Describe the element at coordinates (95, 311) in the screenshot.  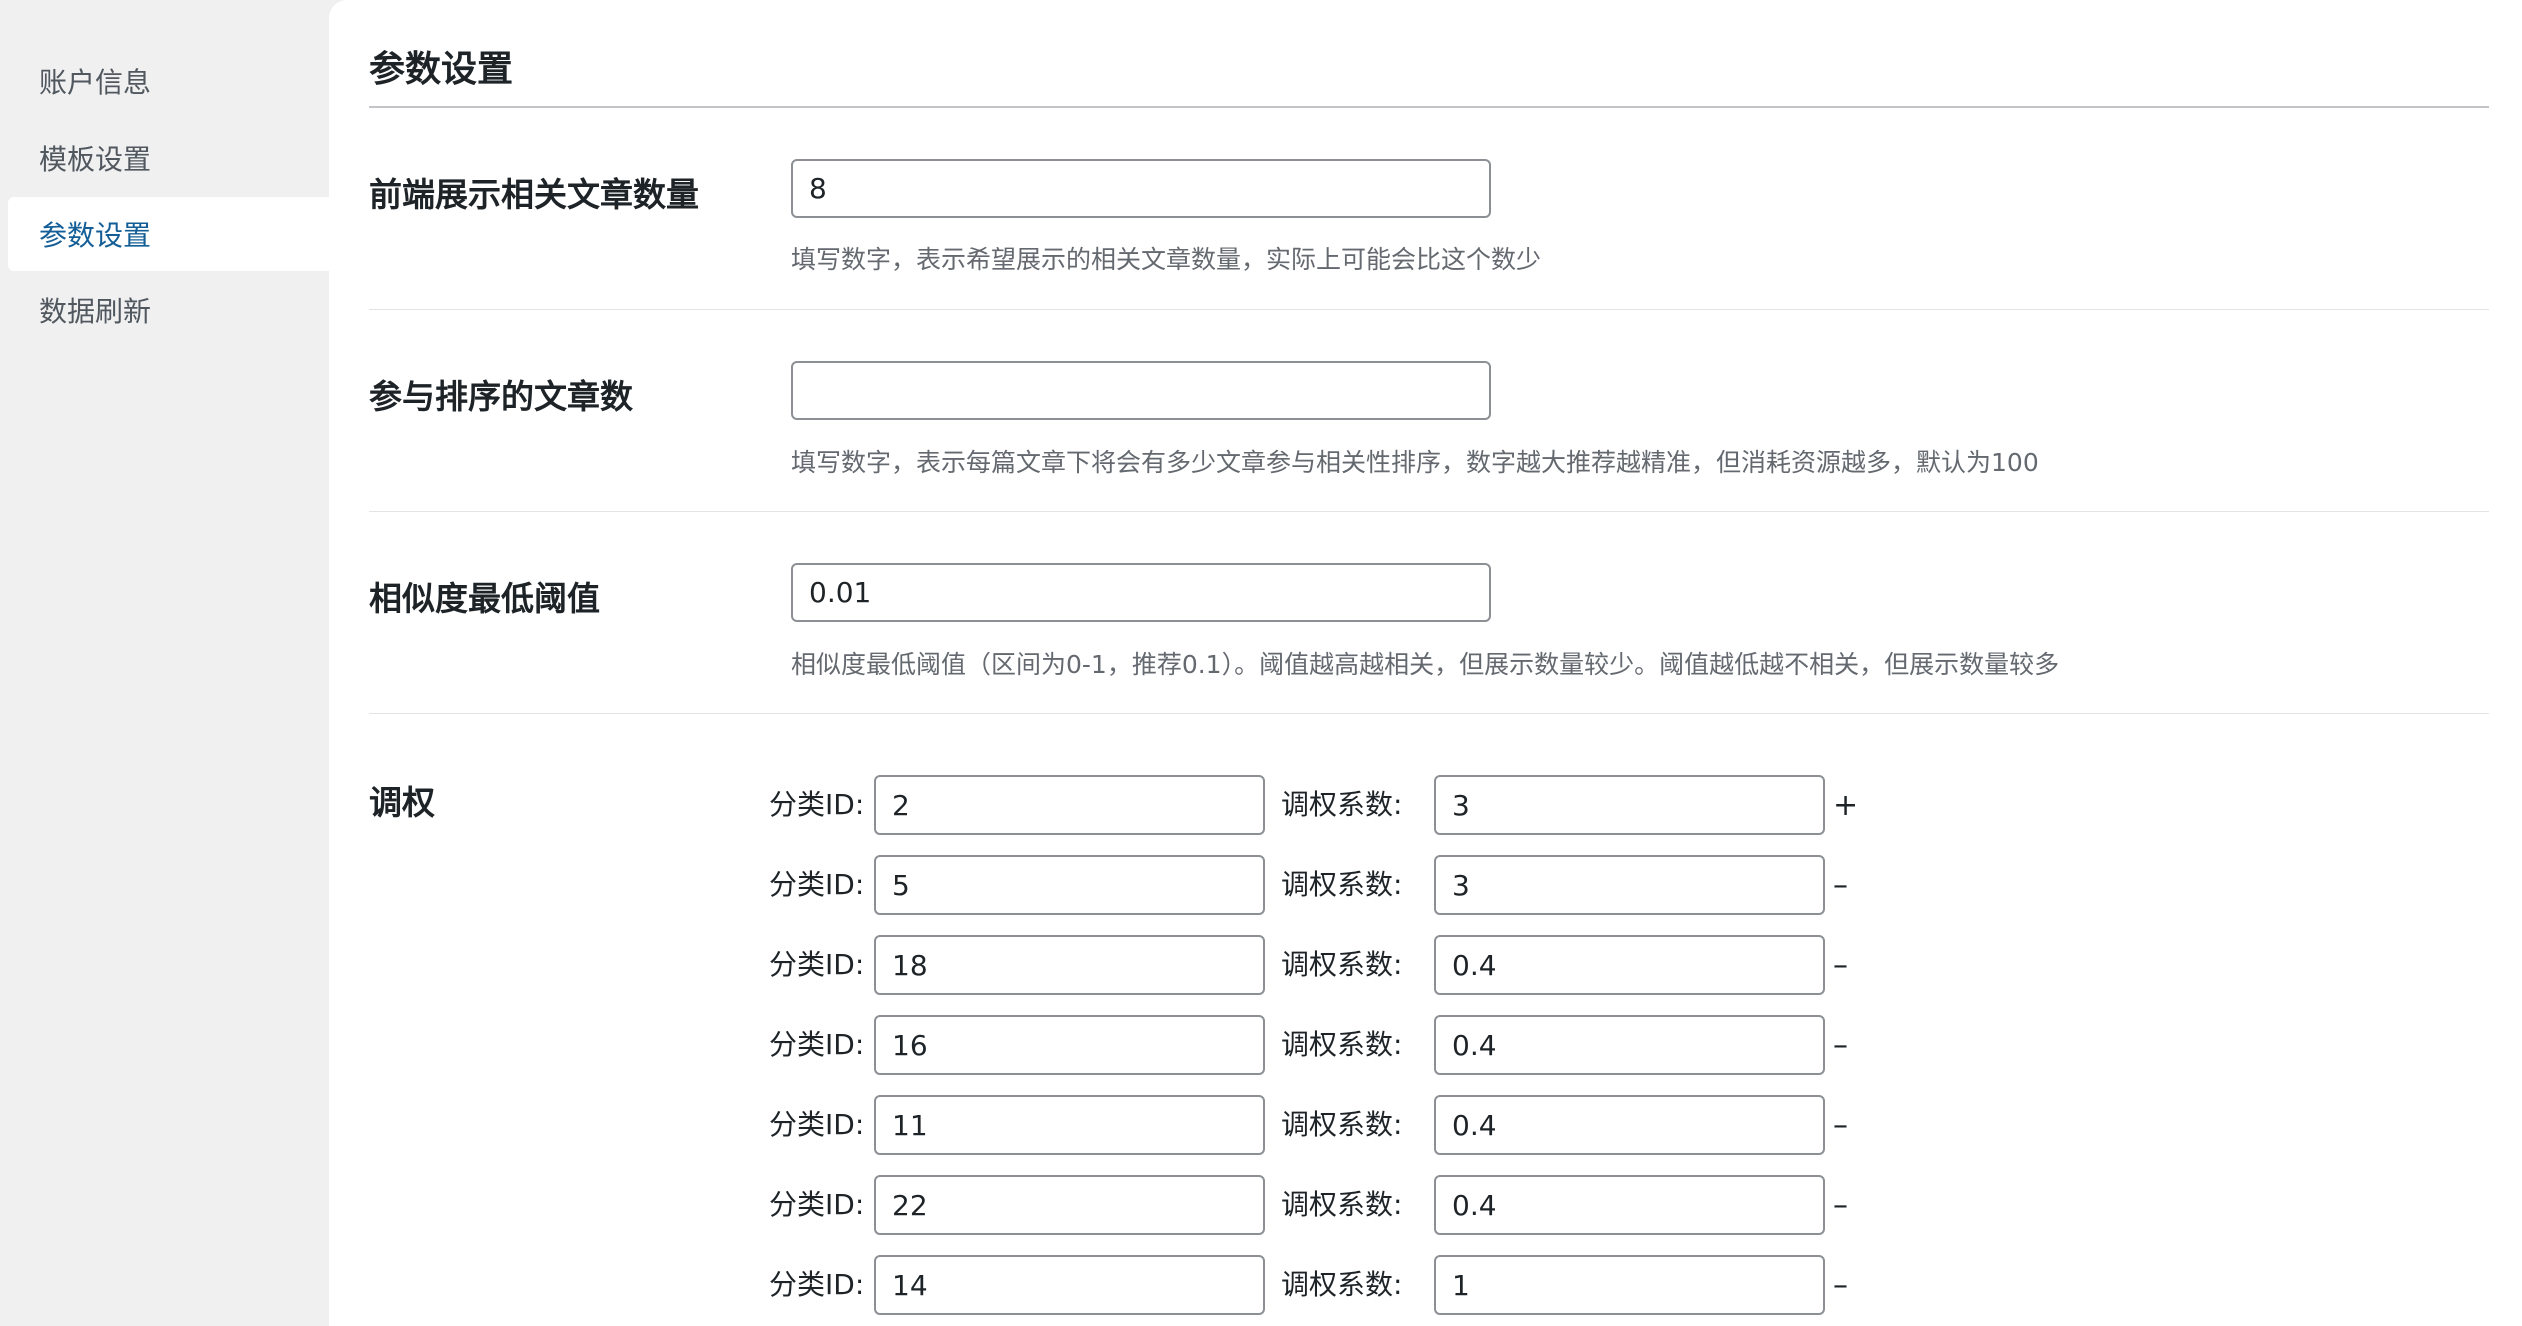
I see `sidebar-item-label: 数据刷新` at that location.